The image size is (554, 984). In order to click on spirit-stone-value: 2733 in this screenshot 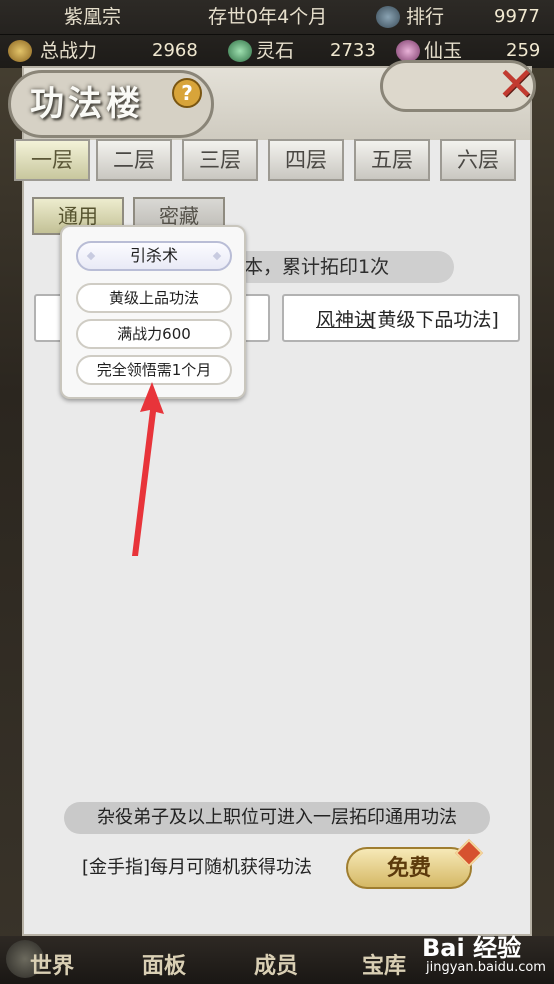, I will do `click(353, 50)`.